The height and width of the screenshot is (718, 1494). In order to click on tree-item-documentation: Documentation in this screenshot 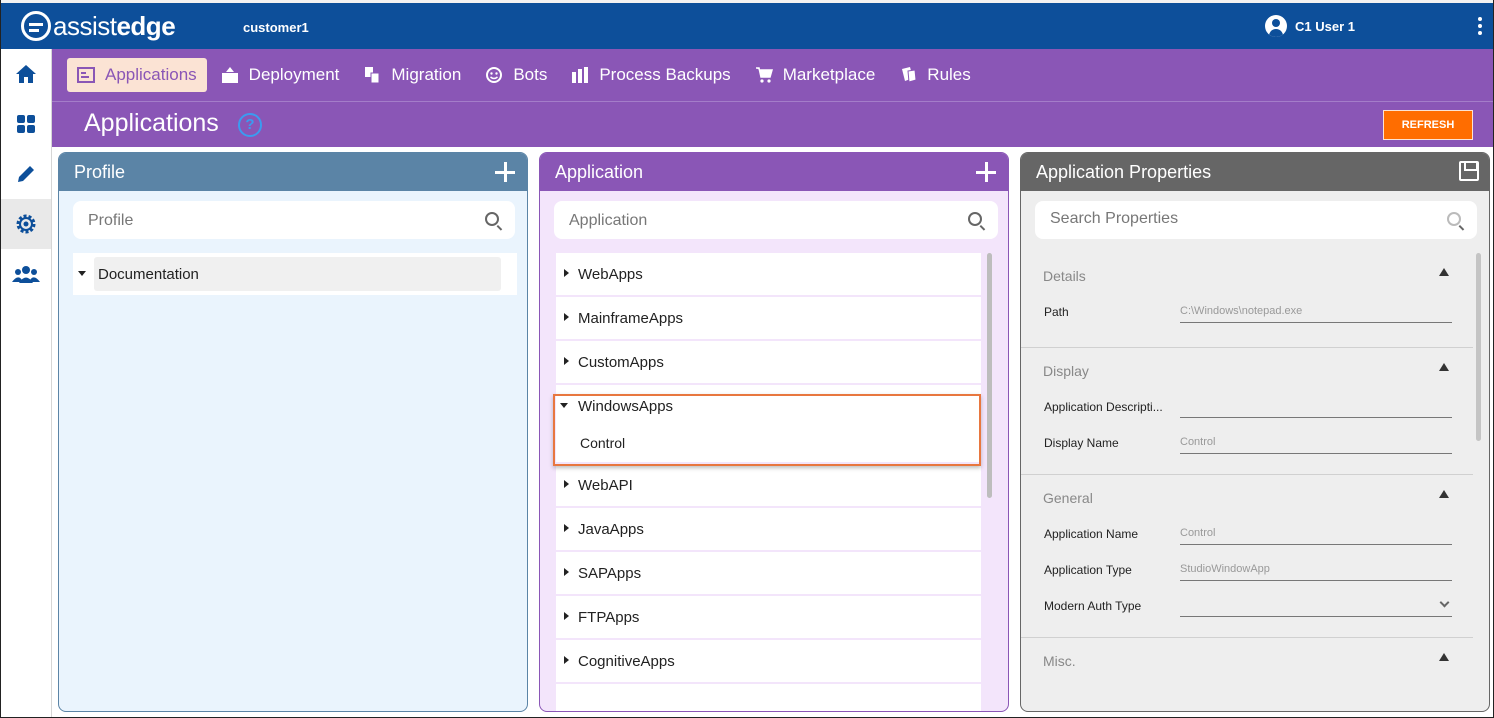, I will do `click(297, 274)`.